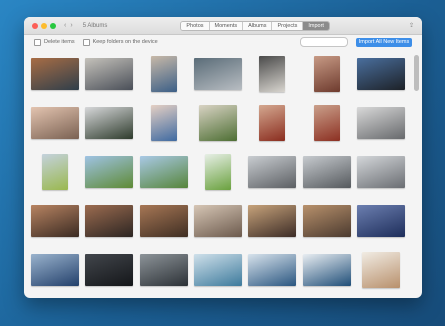 This screenshot has height=326, width=445. What do you see at coordinates (53, 25) in the screenshot?
I see `zoom-button` at bounding box center [53, 25].